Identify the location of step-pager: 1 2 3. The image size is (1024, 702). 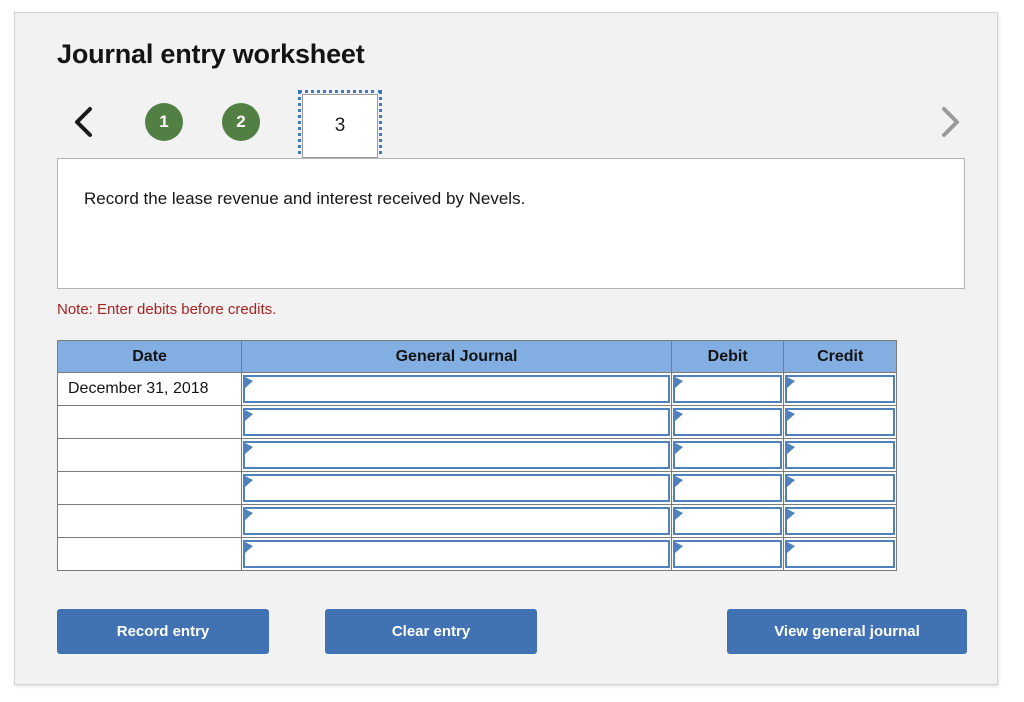
(512, 126).